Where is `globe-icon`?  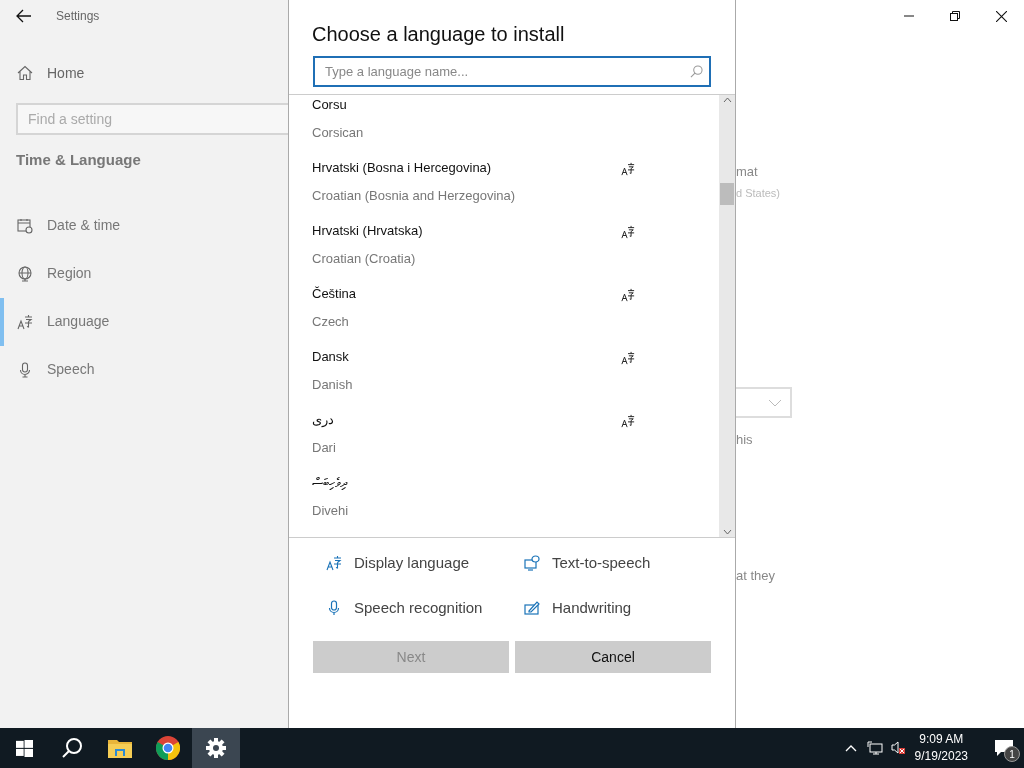 globe-icon is located at coordinates (25, 273).